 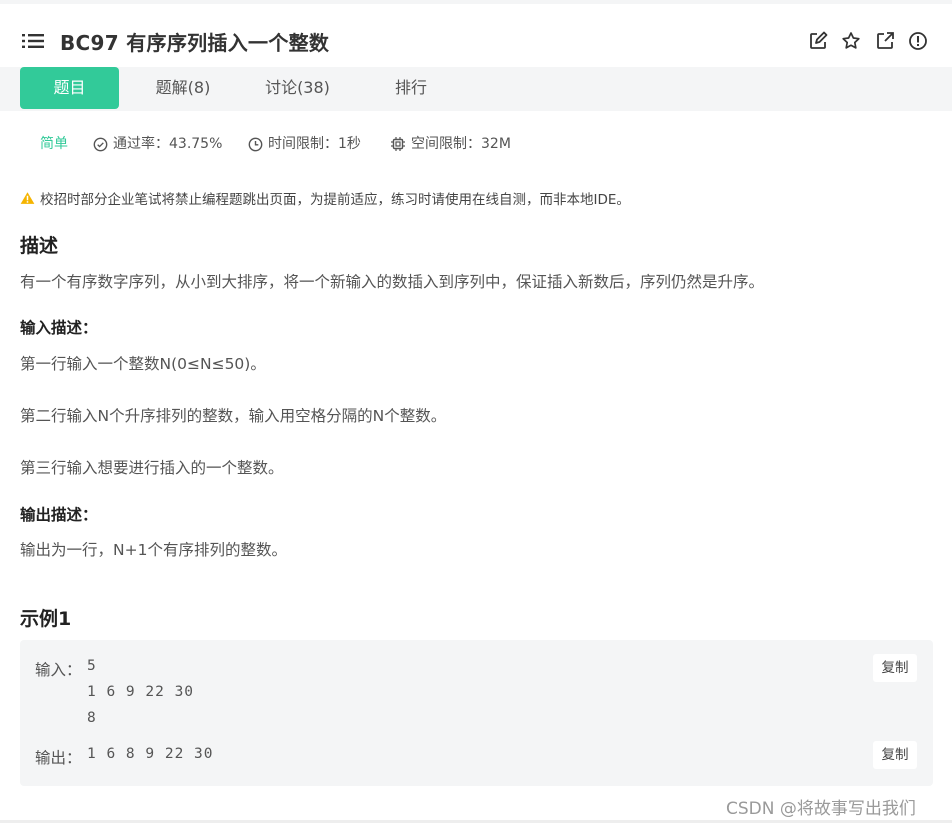 What do you see at coordinates (153, 550) in the screenshot?
I see `output-description-text: 输出为一行，N+1个有序排列的整数。` at bounding box center [153, 550].